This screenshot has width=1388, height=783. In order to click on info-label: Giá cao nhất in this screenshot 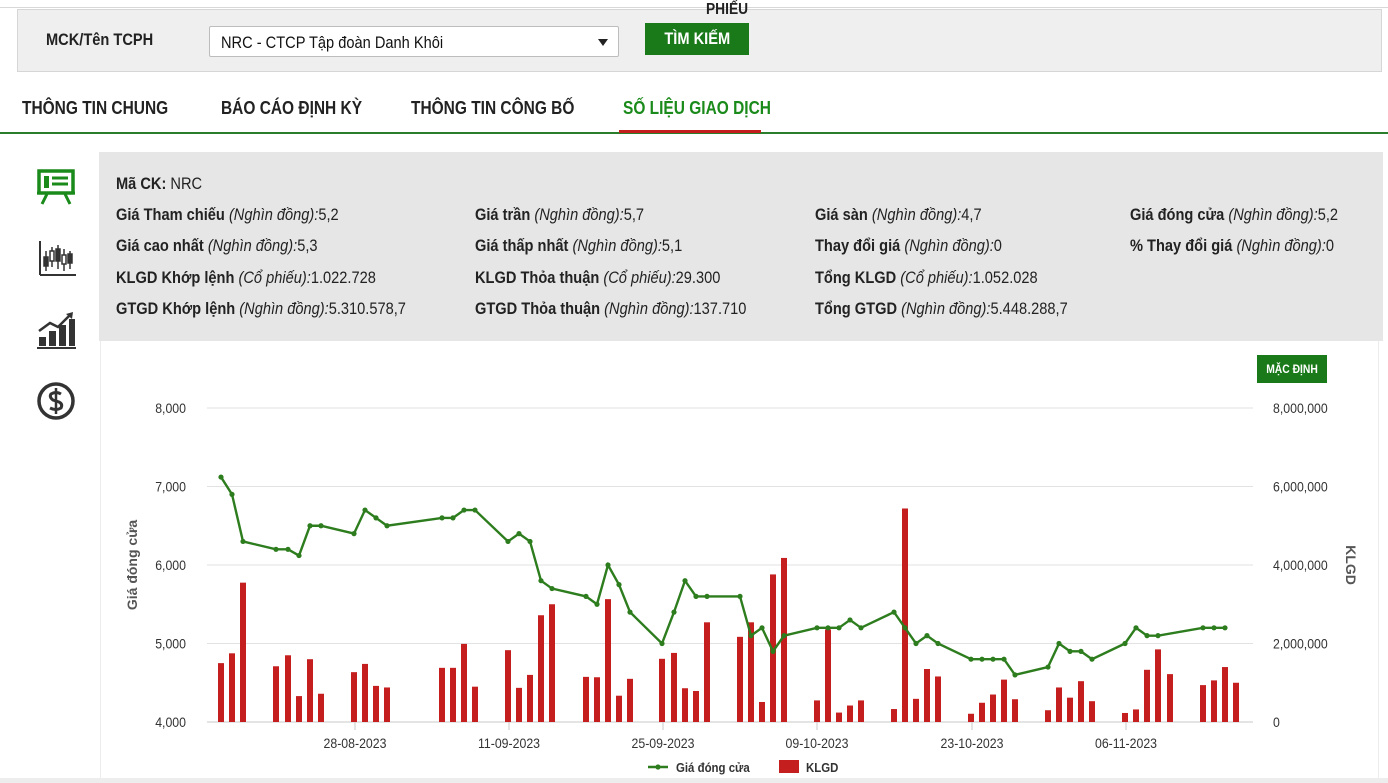, I will do `click(160, 245)`.